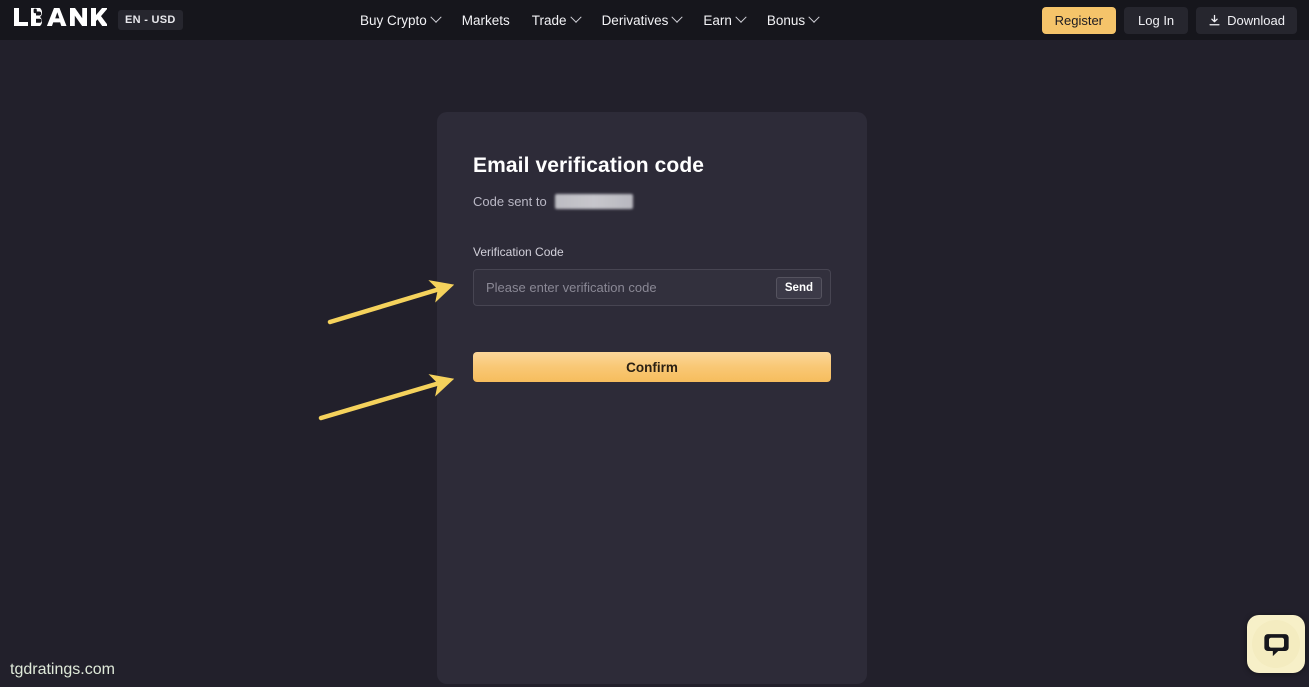 This screenshot has width=1309, height=687. I want to click on lbank-logo, so click(61, 20).